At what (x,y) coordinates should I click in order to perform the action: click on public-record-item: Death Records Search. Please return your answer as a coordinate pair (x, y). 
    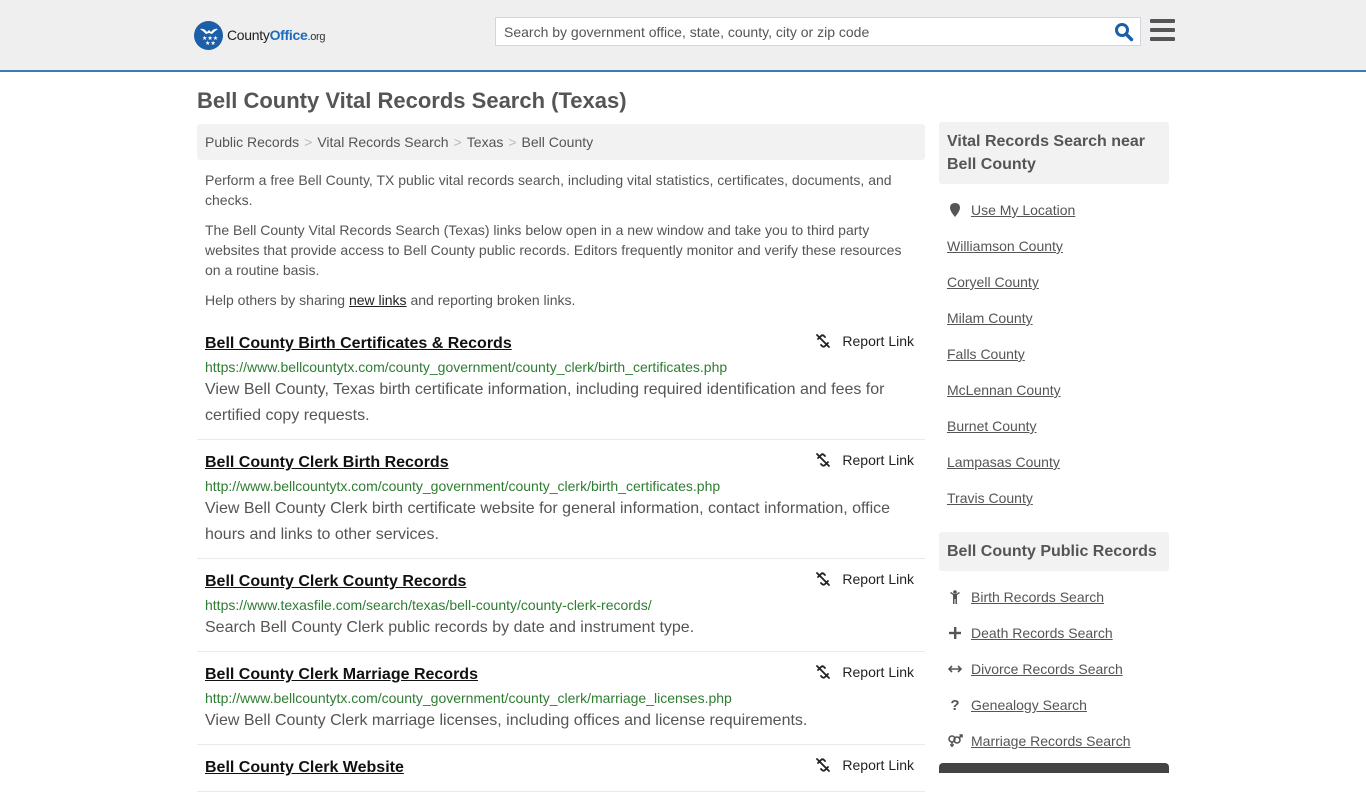
    Looking at the image, I should click on (1054, 633).